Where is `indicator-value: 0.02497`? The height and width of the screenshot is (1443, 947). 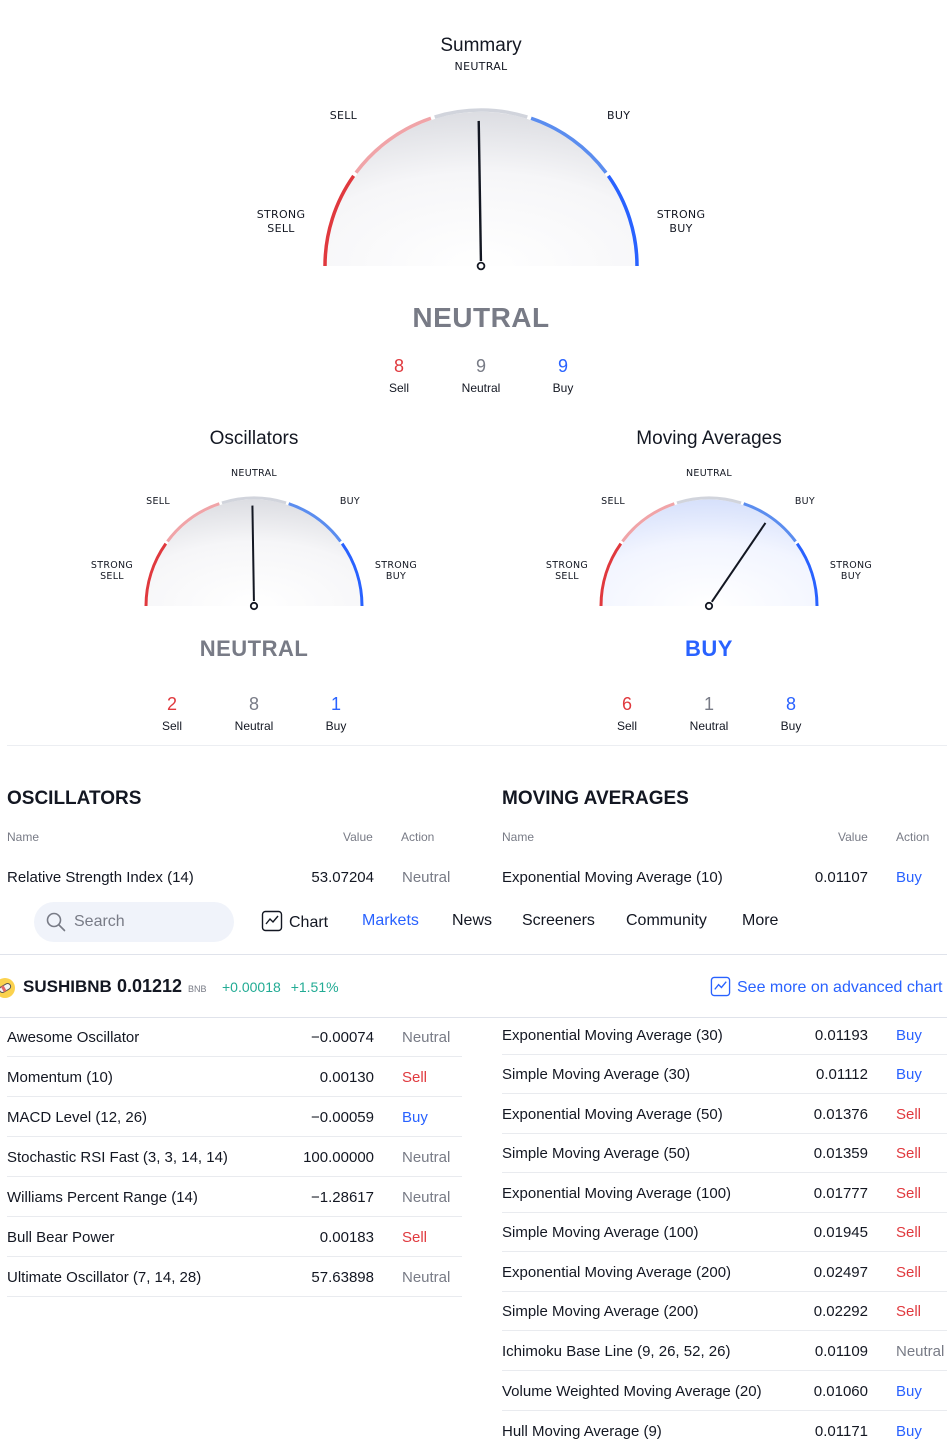 indicator-value: 0.02497 is located at coordinates (840, 1272).